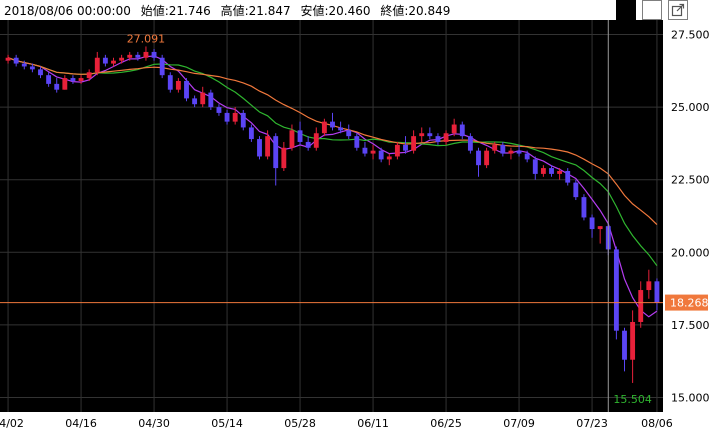 The image size is (728, 435). What do you see at coordinates (227, 423) in the screenshot?
I see `x-tick-label: 05/14` at bounding box center [227, 423].